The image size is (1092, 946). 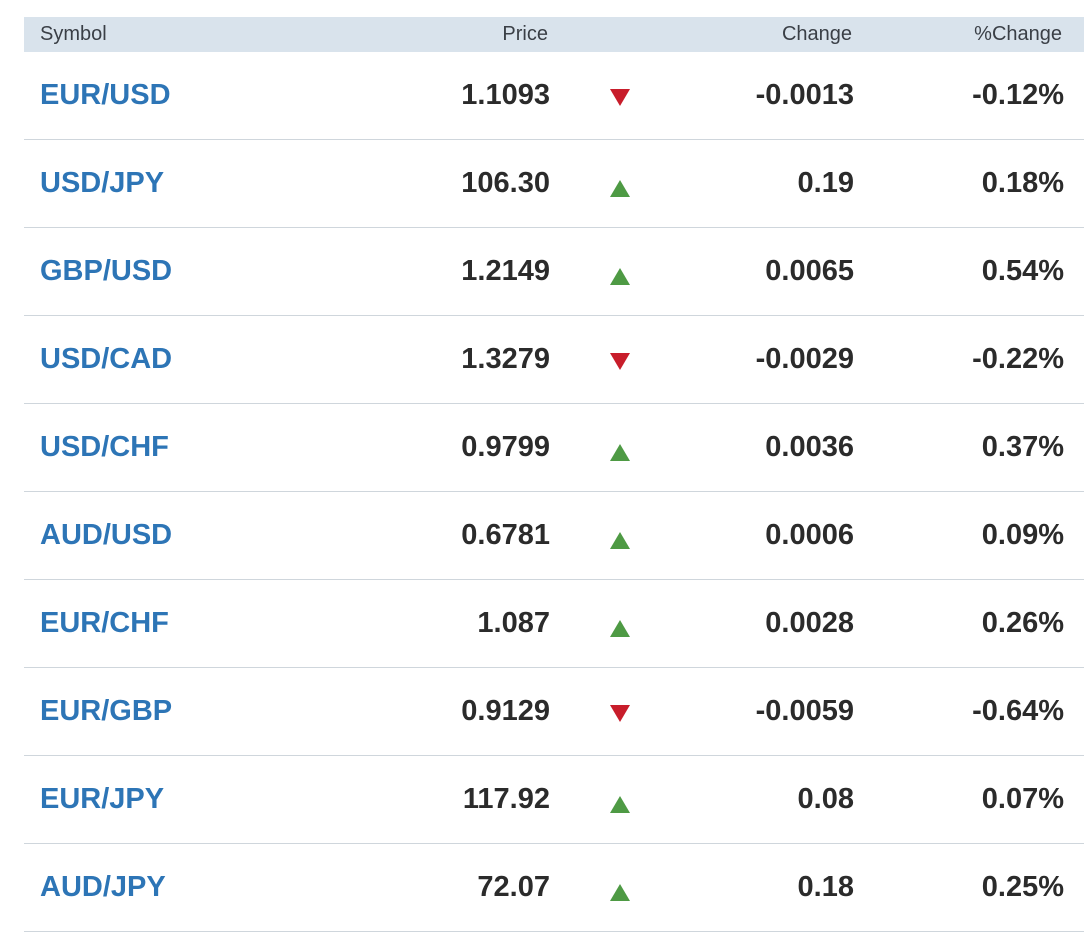 What do you see at coordinates (104, 623) in the screenshot?
I see `symbol-link: EUR/CHF` at bounding box center [104, 623].